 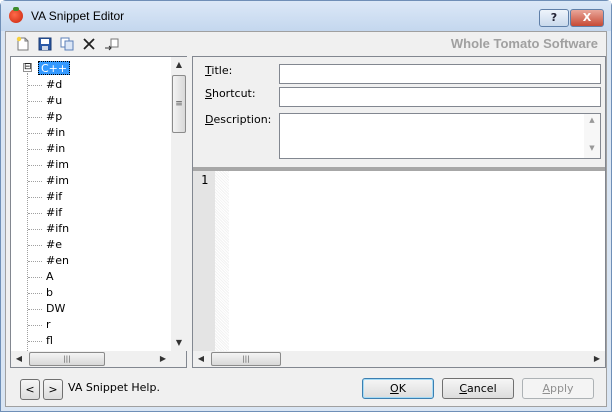 I want to click on delete-button, so click(x=89, y=44).